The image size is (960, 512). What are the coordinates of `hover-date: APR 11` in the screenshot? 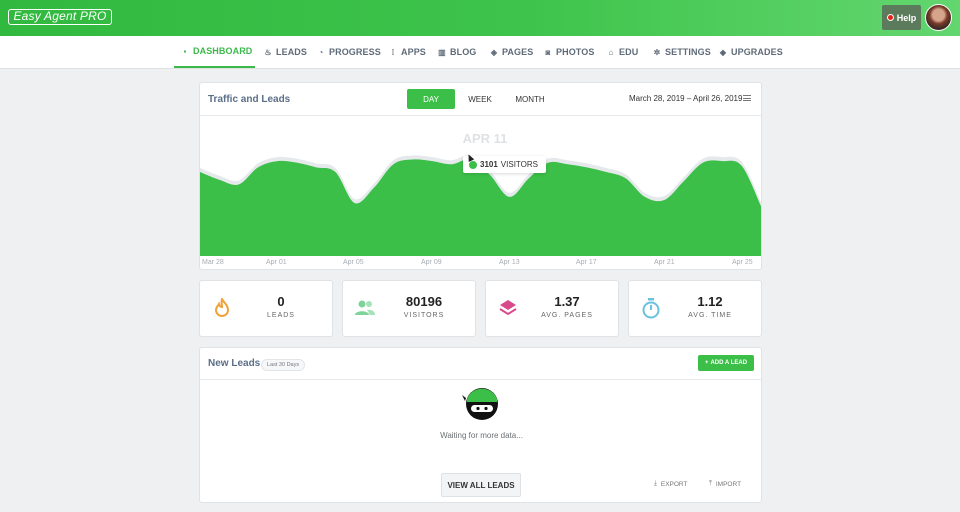 It's located at (485, 138).